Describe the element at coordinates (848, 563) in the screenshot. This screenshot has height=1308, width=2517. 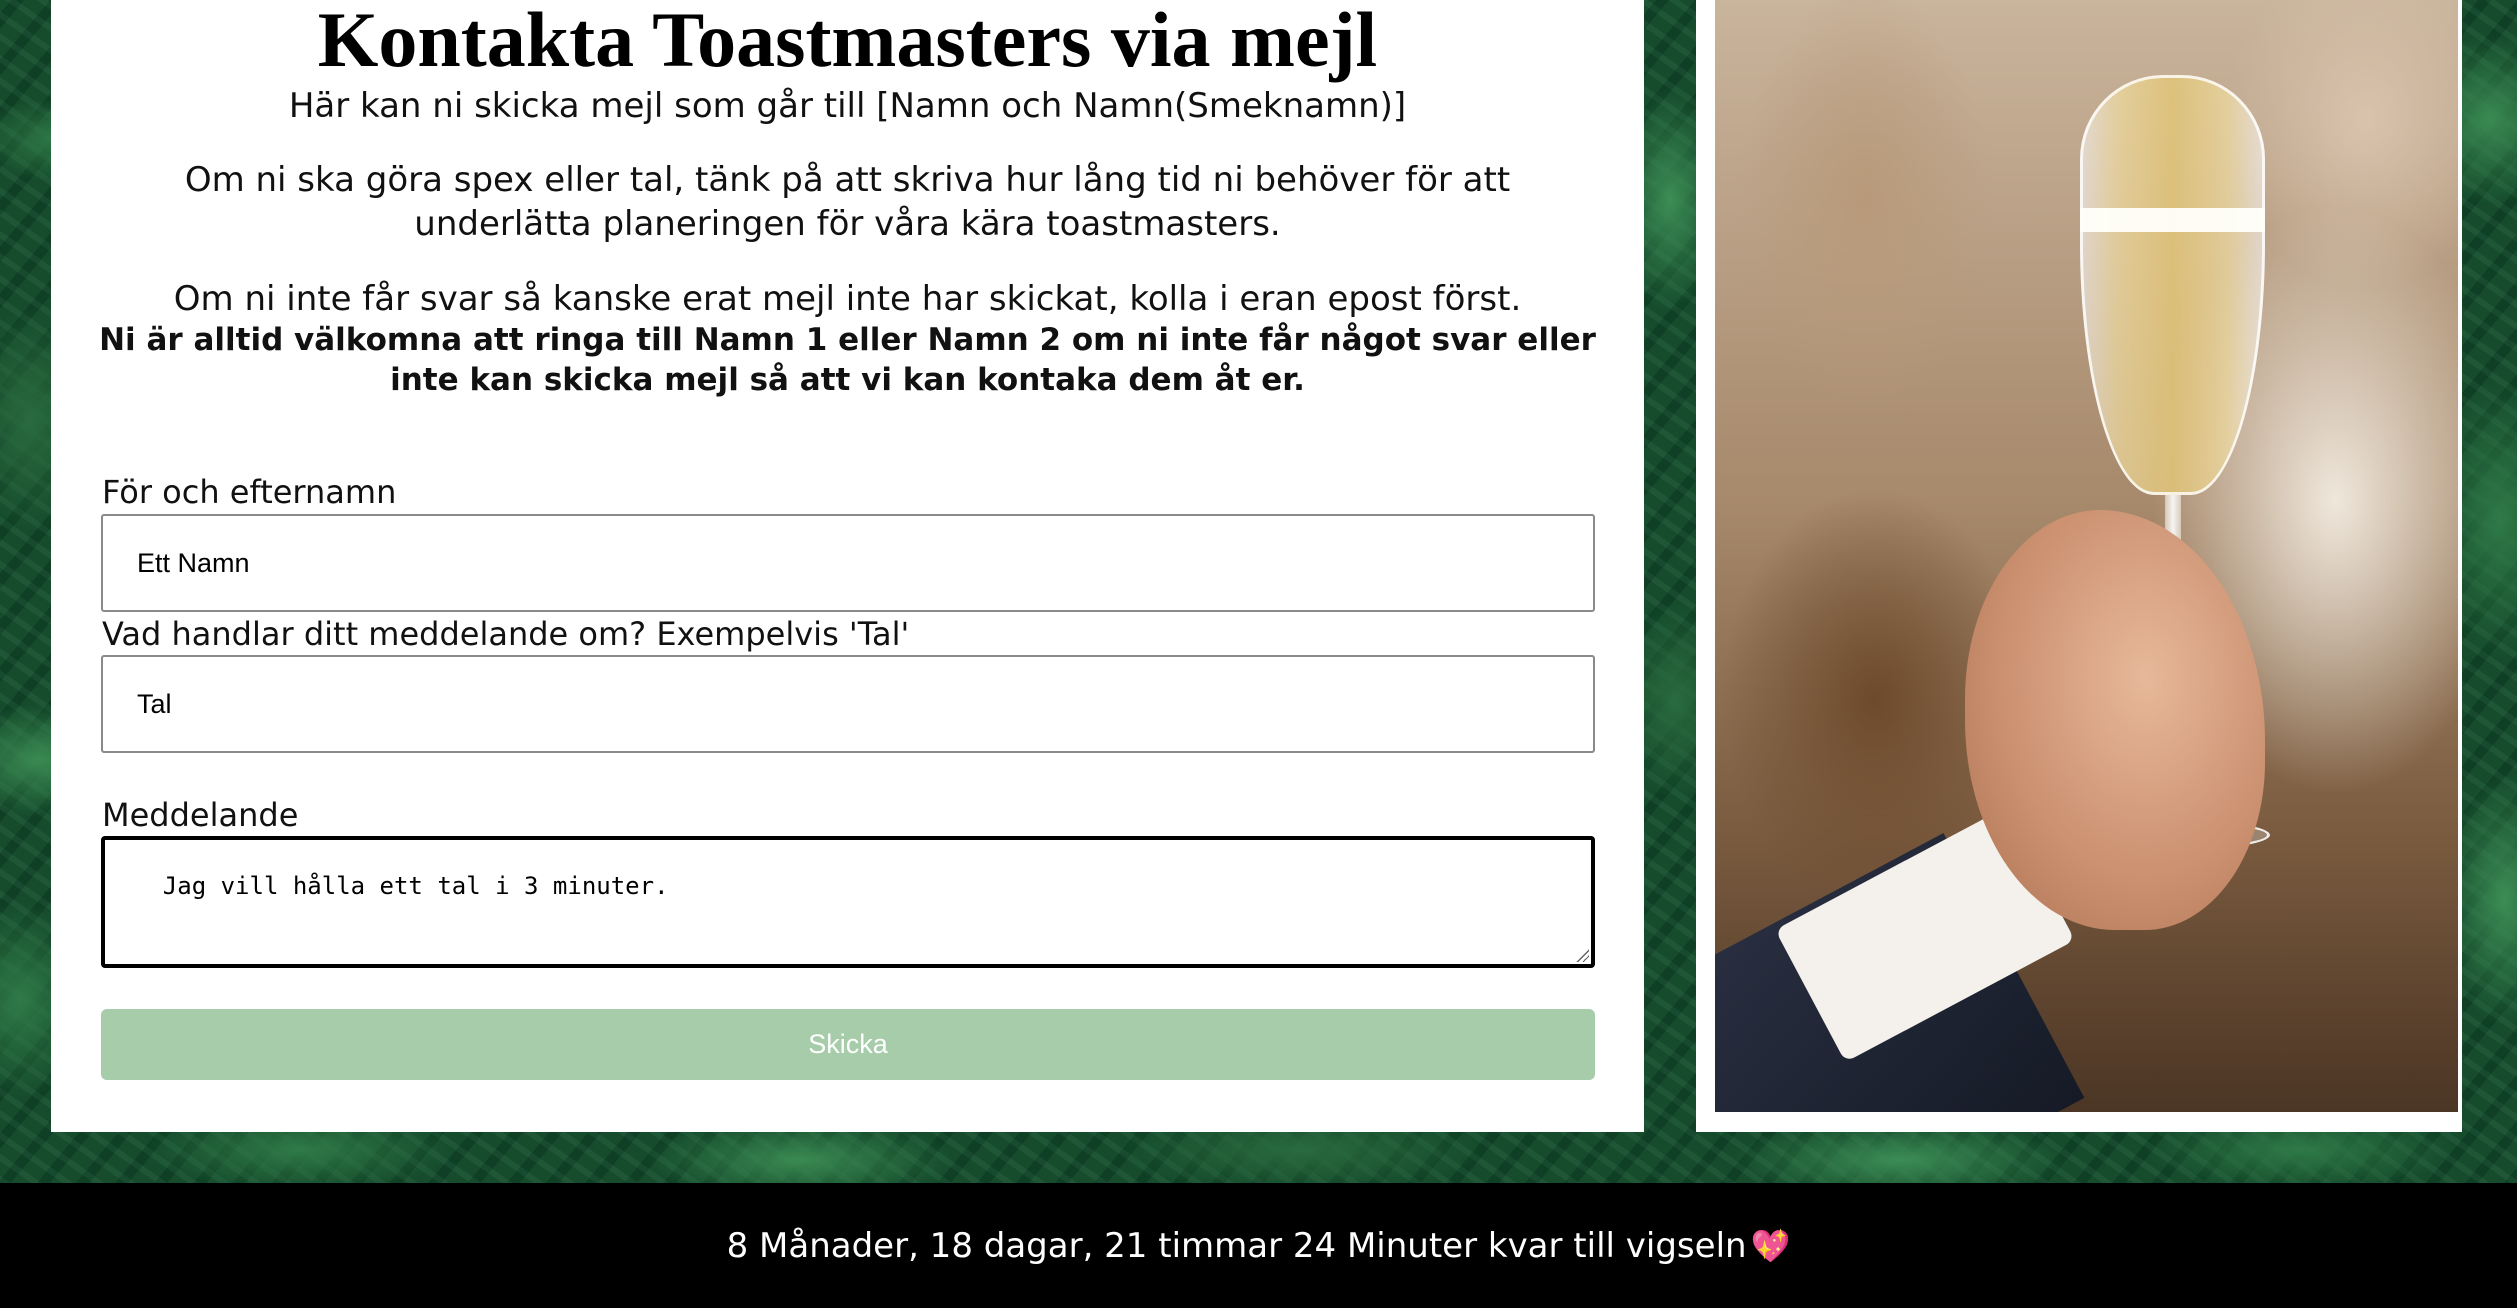
I see `name-input: Ett Namn` at that location.